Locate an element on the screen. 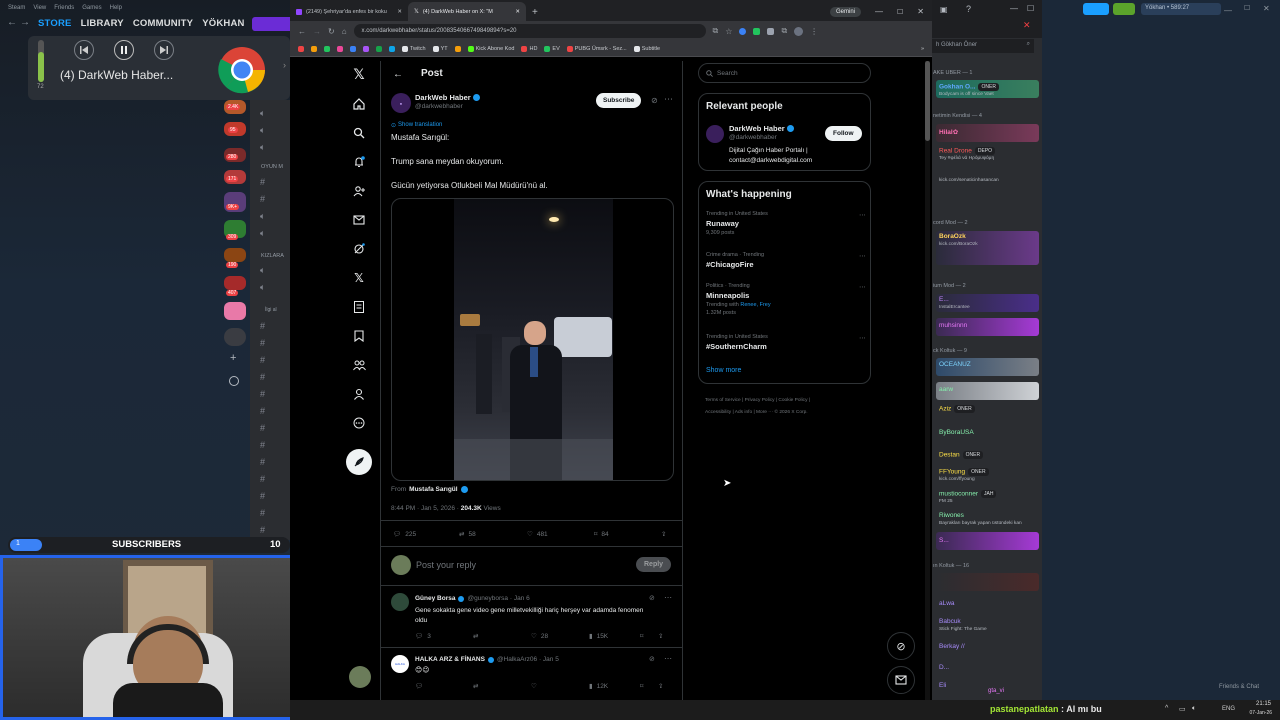 This screenshot has width=1280, height=720. member-row: Riwones is located at coordinates (951, 515).